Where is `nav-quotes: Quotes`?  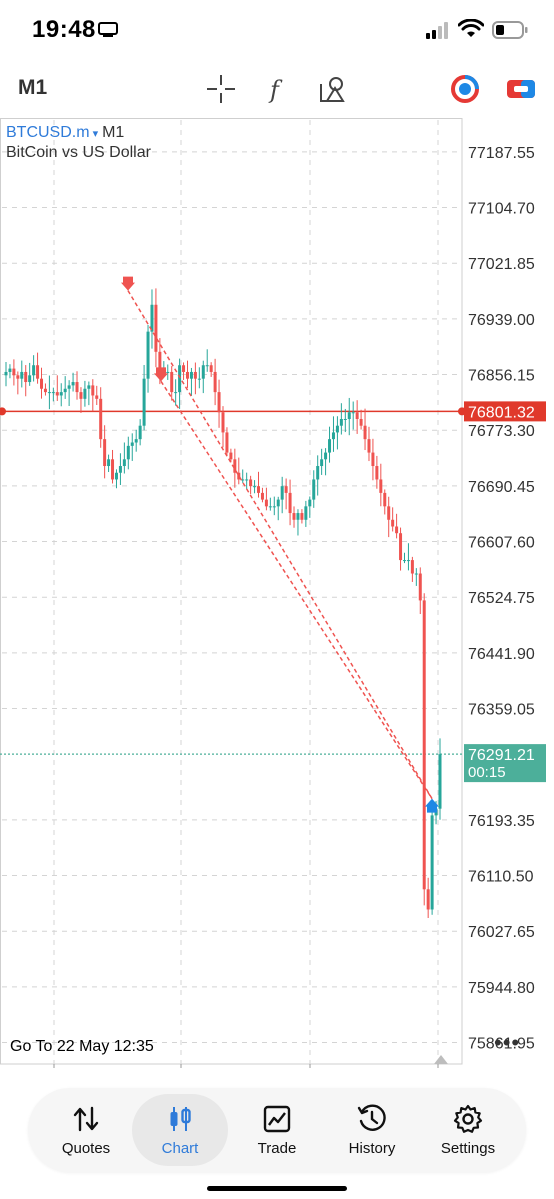
nav-quotes: Quotes is located at coordinates (86, 1130).